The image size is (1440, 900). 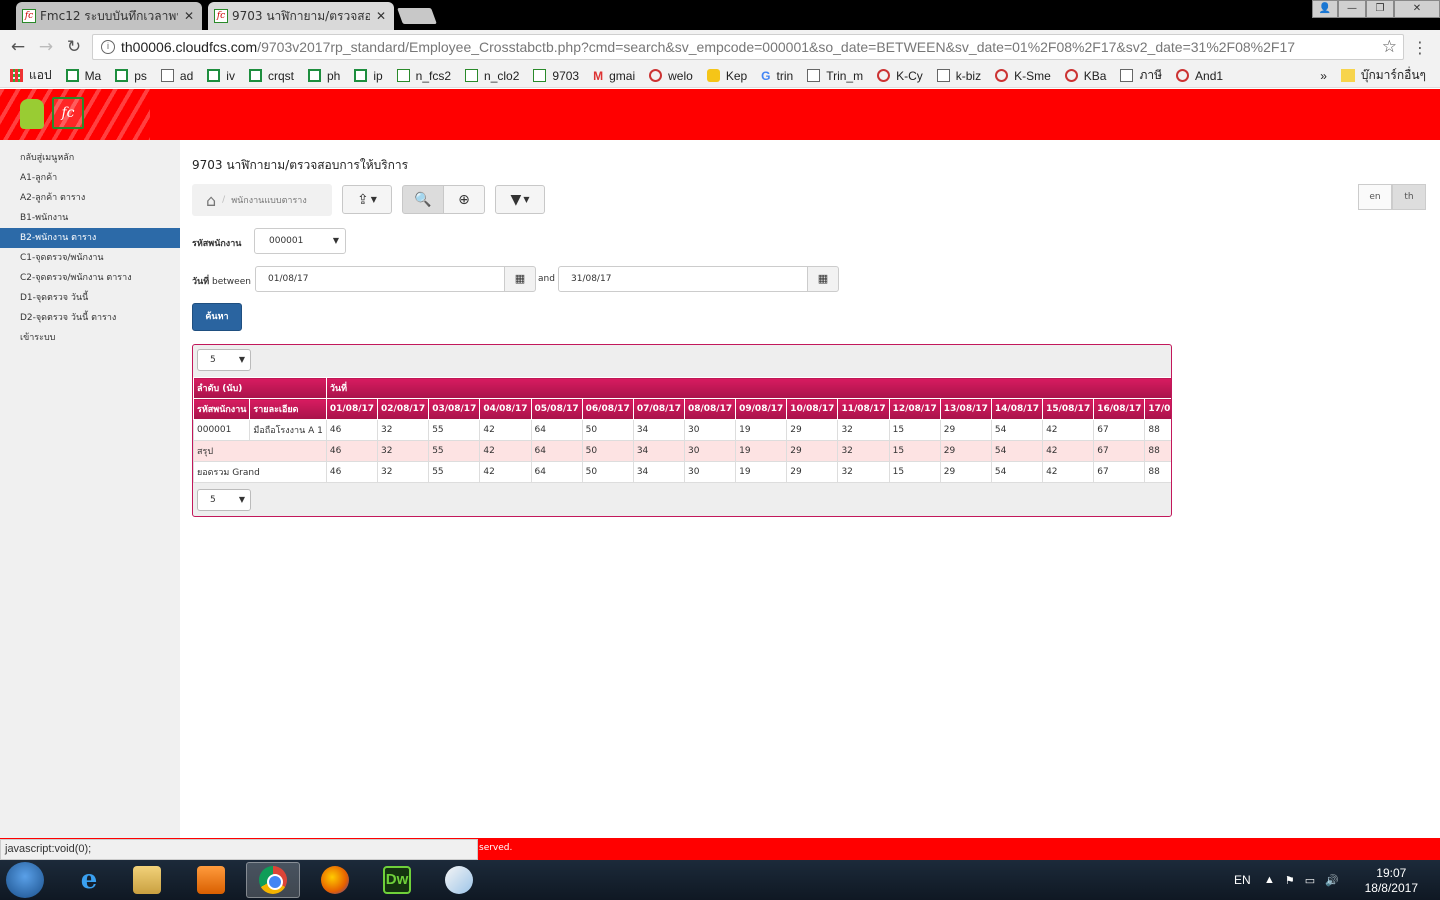 What do you see at coordinates (1420, 47) in the screenshot?
I see `browser-menu-icon: ⋮` at bounding box center [1420, 47].